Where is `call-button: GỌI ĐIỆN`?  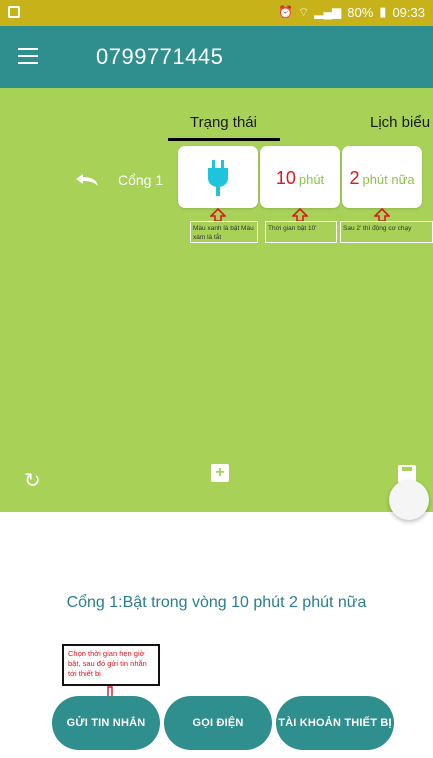
call-button: GỌI ĐIỆN is located at coordinates (218, 723).